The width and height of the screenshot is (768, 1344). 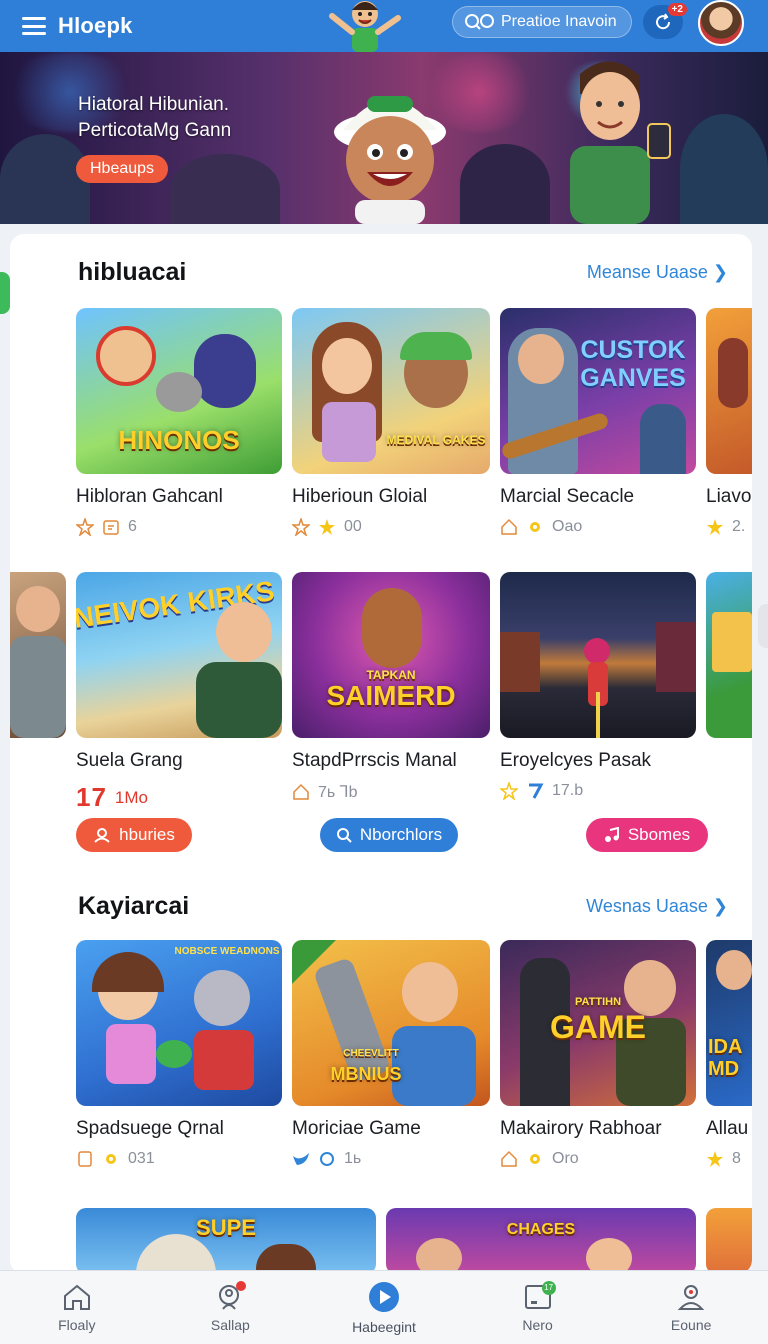 I want to click on game-card: NEIVOK KIRKS Suela Grang 17 1Mo, so click(x=179, y=692).